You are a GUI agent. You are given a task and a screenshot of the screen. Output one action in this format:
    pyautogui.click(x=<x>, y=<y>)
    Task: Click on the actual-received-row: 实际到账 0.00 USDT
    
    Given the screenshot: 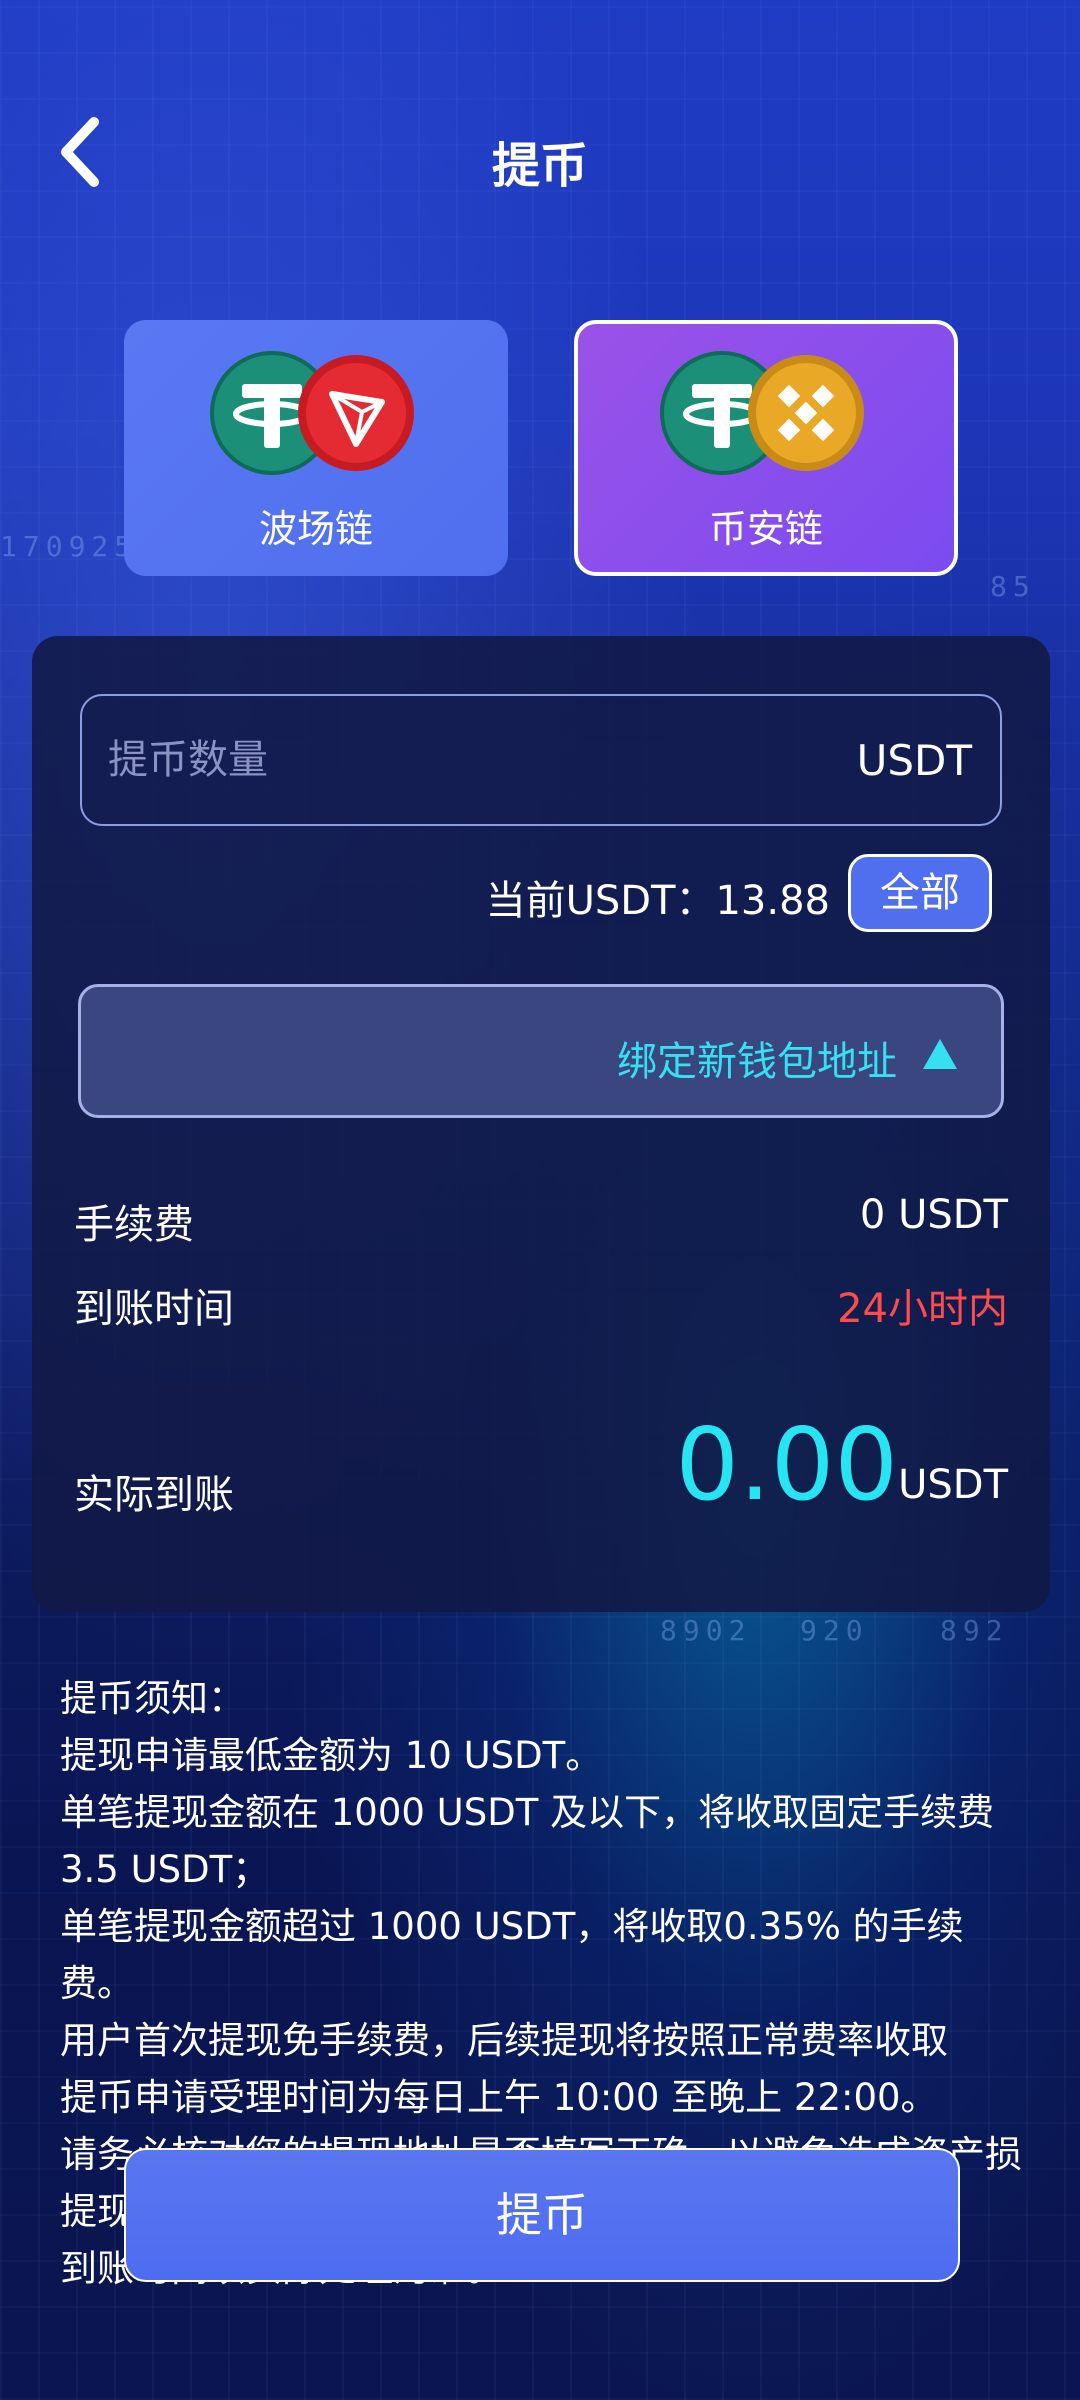 What is the action you would take?
    pyautogui.click(x=541, y=1466)
    